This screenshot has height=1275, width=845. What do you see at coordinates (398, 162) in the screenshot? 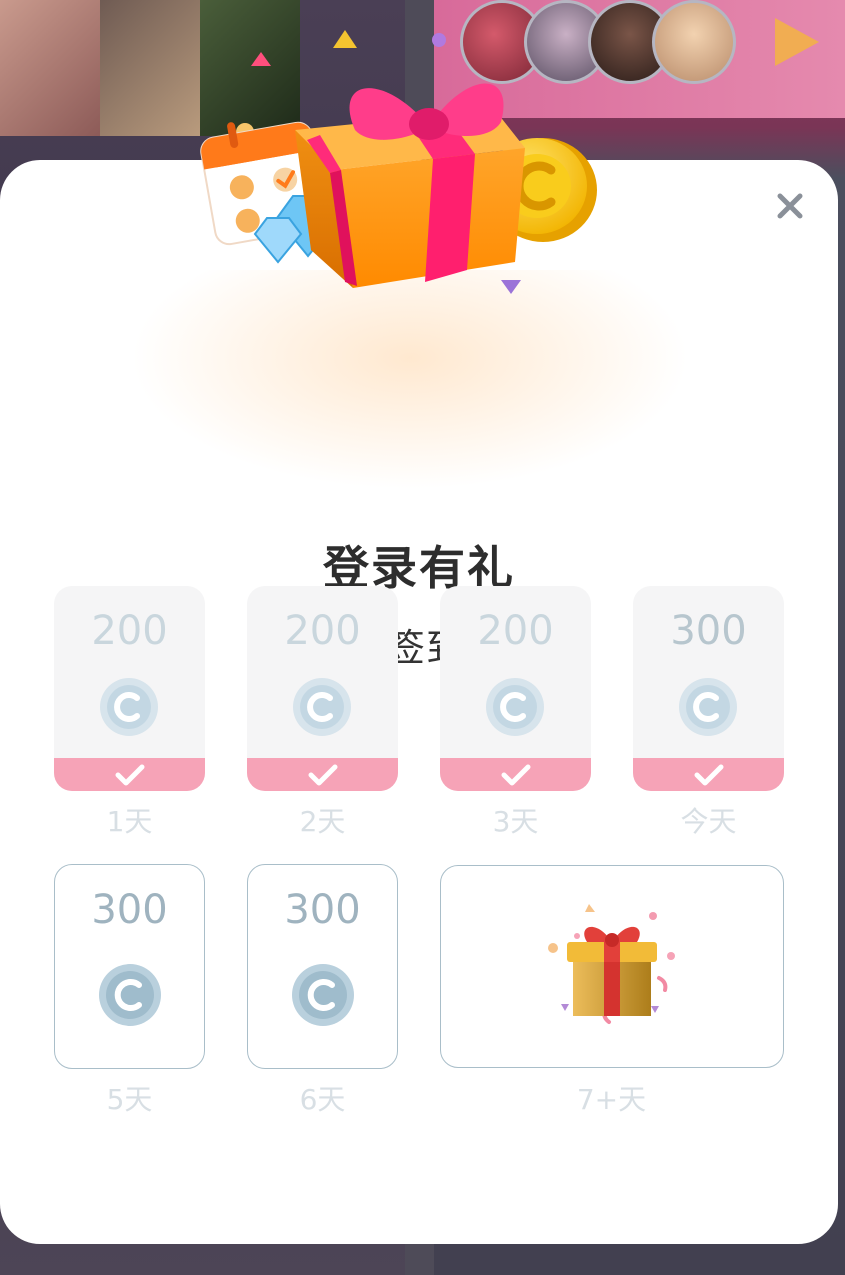
I see `gift-box-hero-icon` at bounding box center [398, 162].